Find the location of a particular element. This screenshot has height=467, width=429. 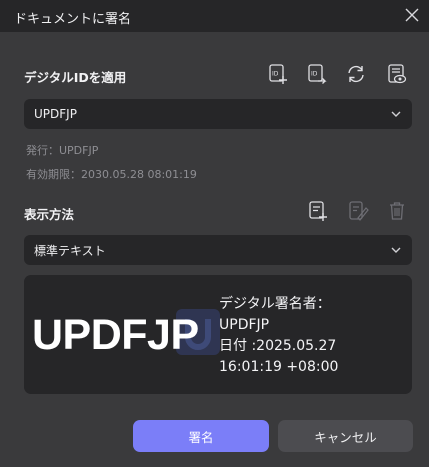

view-id-icon is located at coordinates (397, 74).